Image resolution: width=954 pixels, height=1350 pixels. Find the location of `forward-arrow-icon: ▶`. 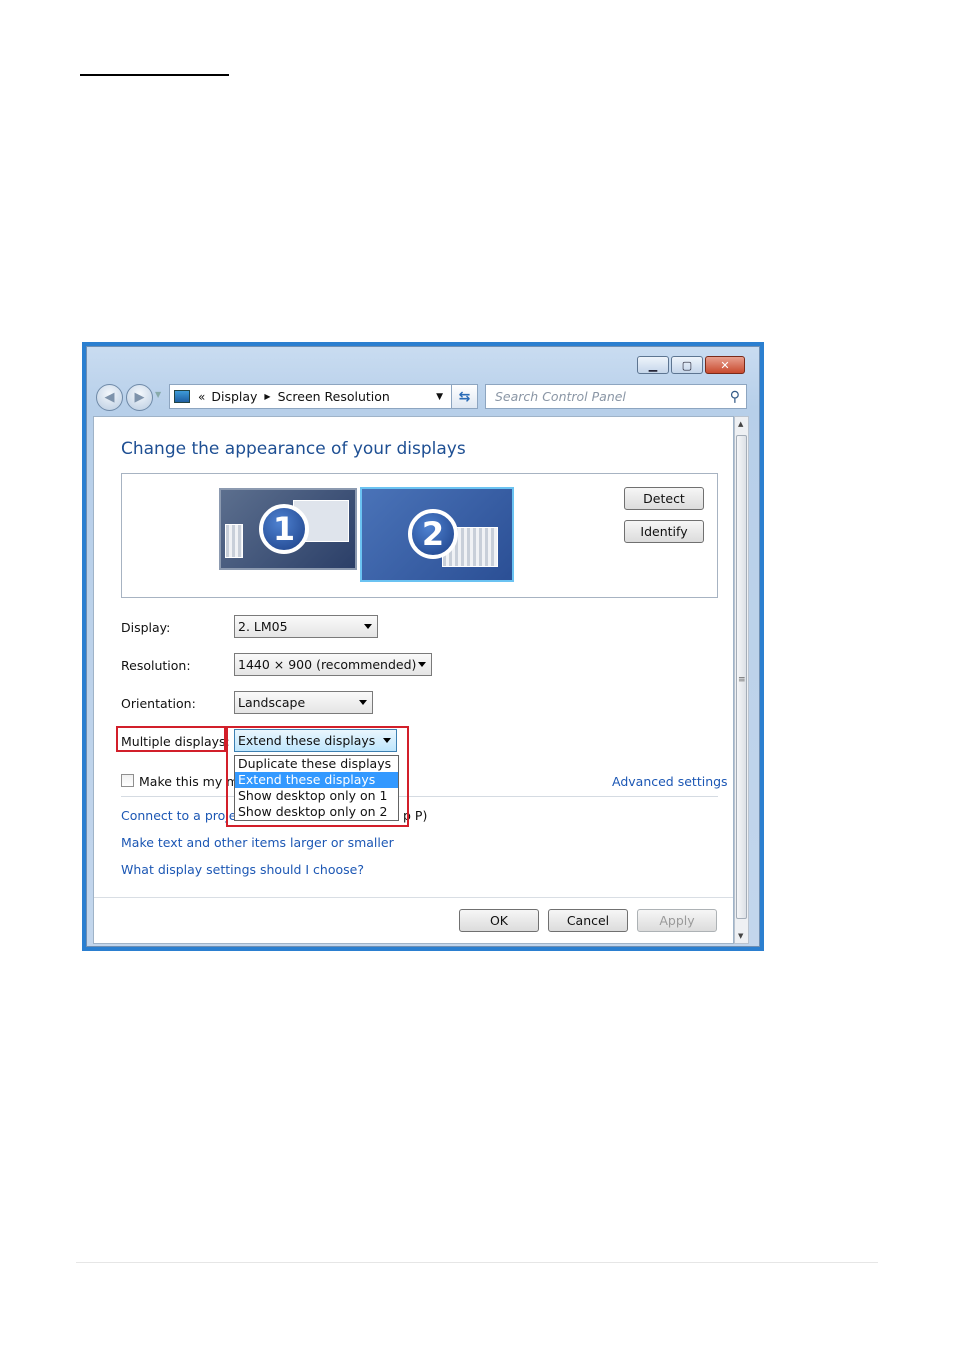

forward-arrow-icon: ▶ is located at coordinates (139, 397).